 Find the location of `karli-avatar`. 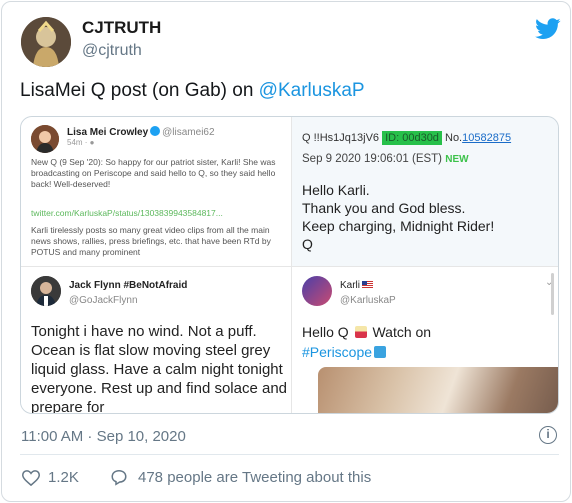

karli-avatar is located at coordinates (317, 291).